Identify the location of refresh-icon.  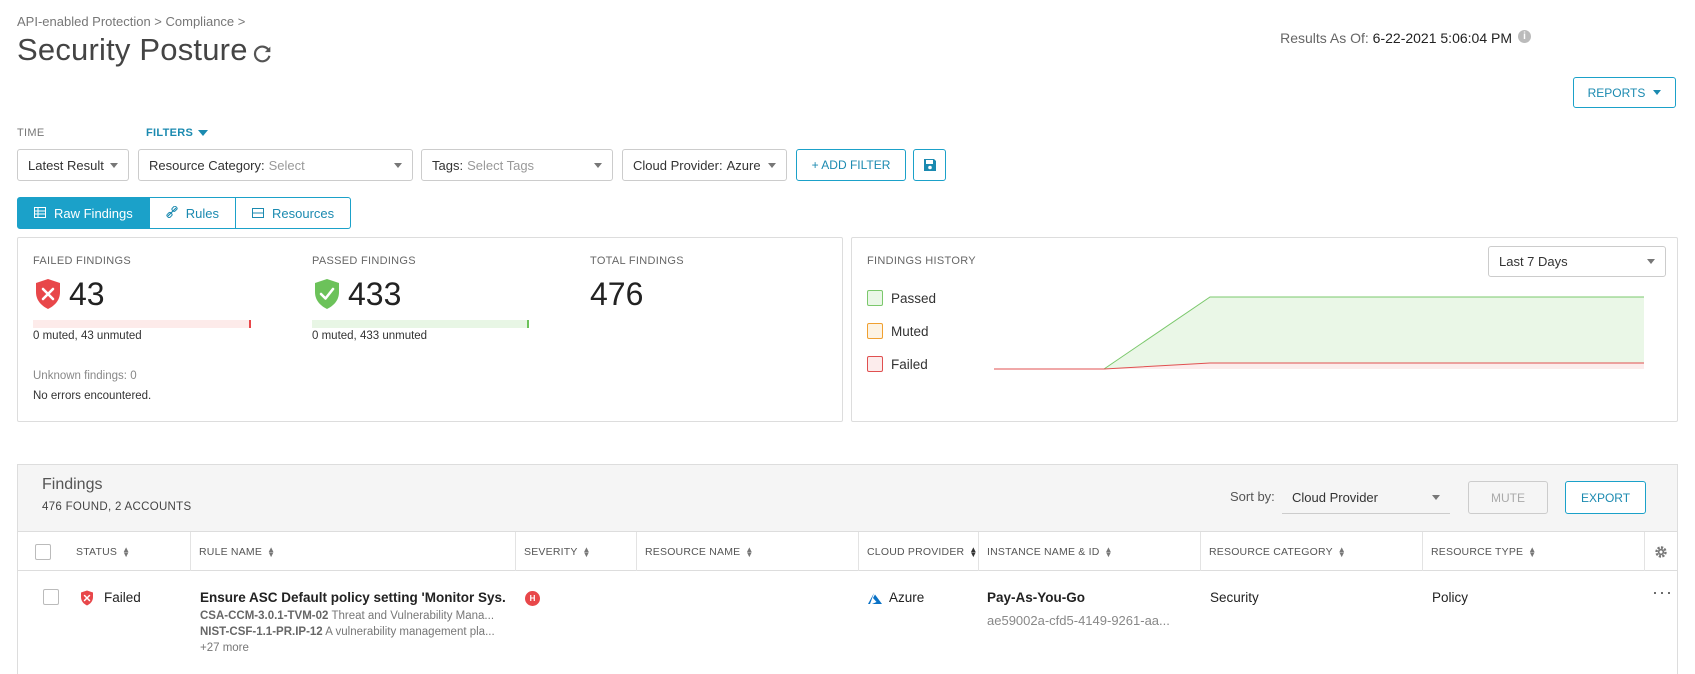
(263, 54).